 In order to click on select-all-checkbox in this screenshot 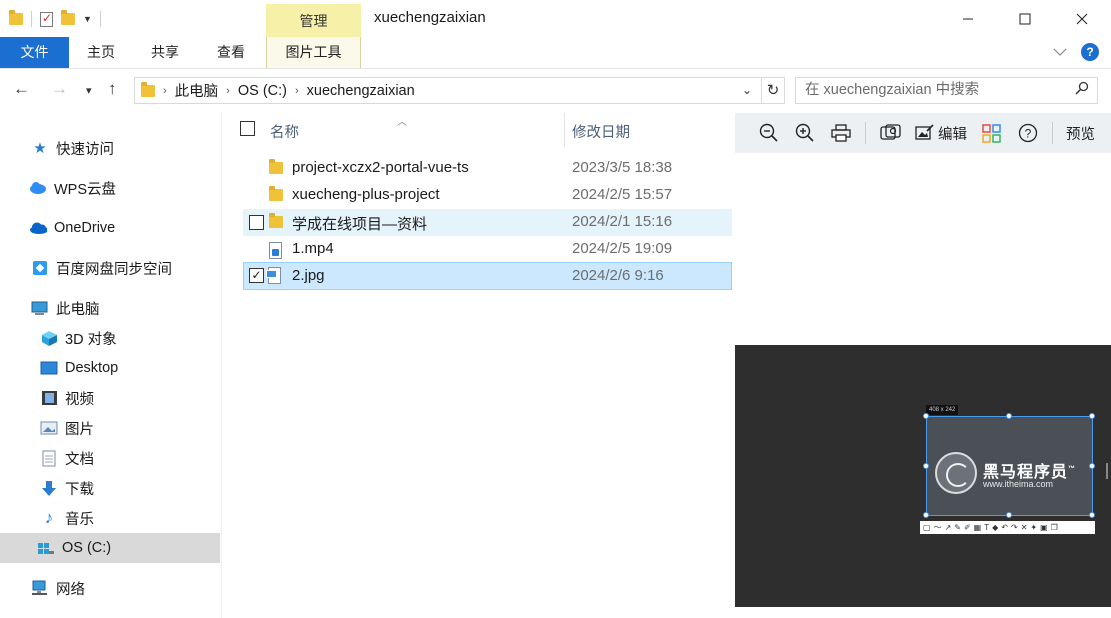, I will do `click(247, 128)`.